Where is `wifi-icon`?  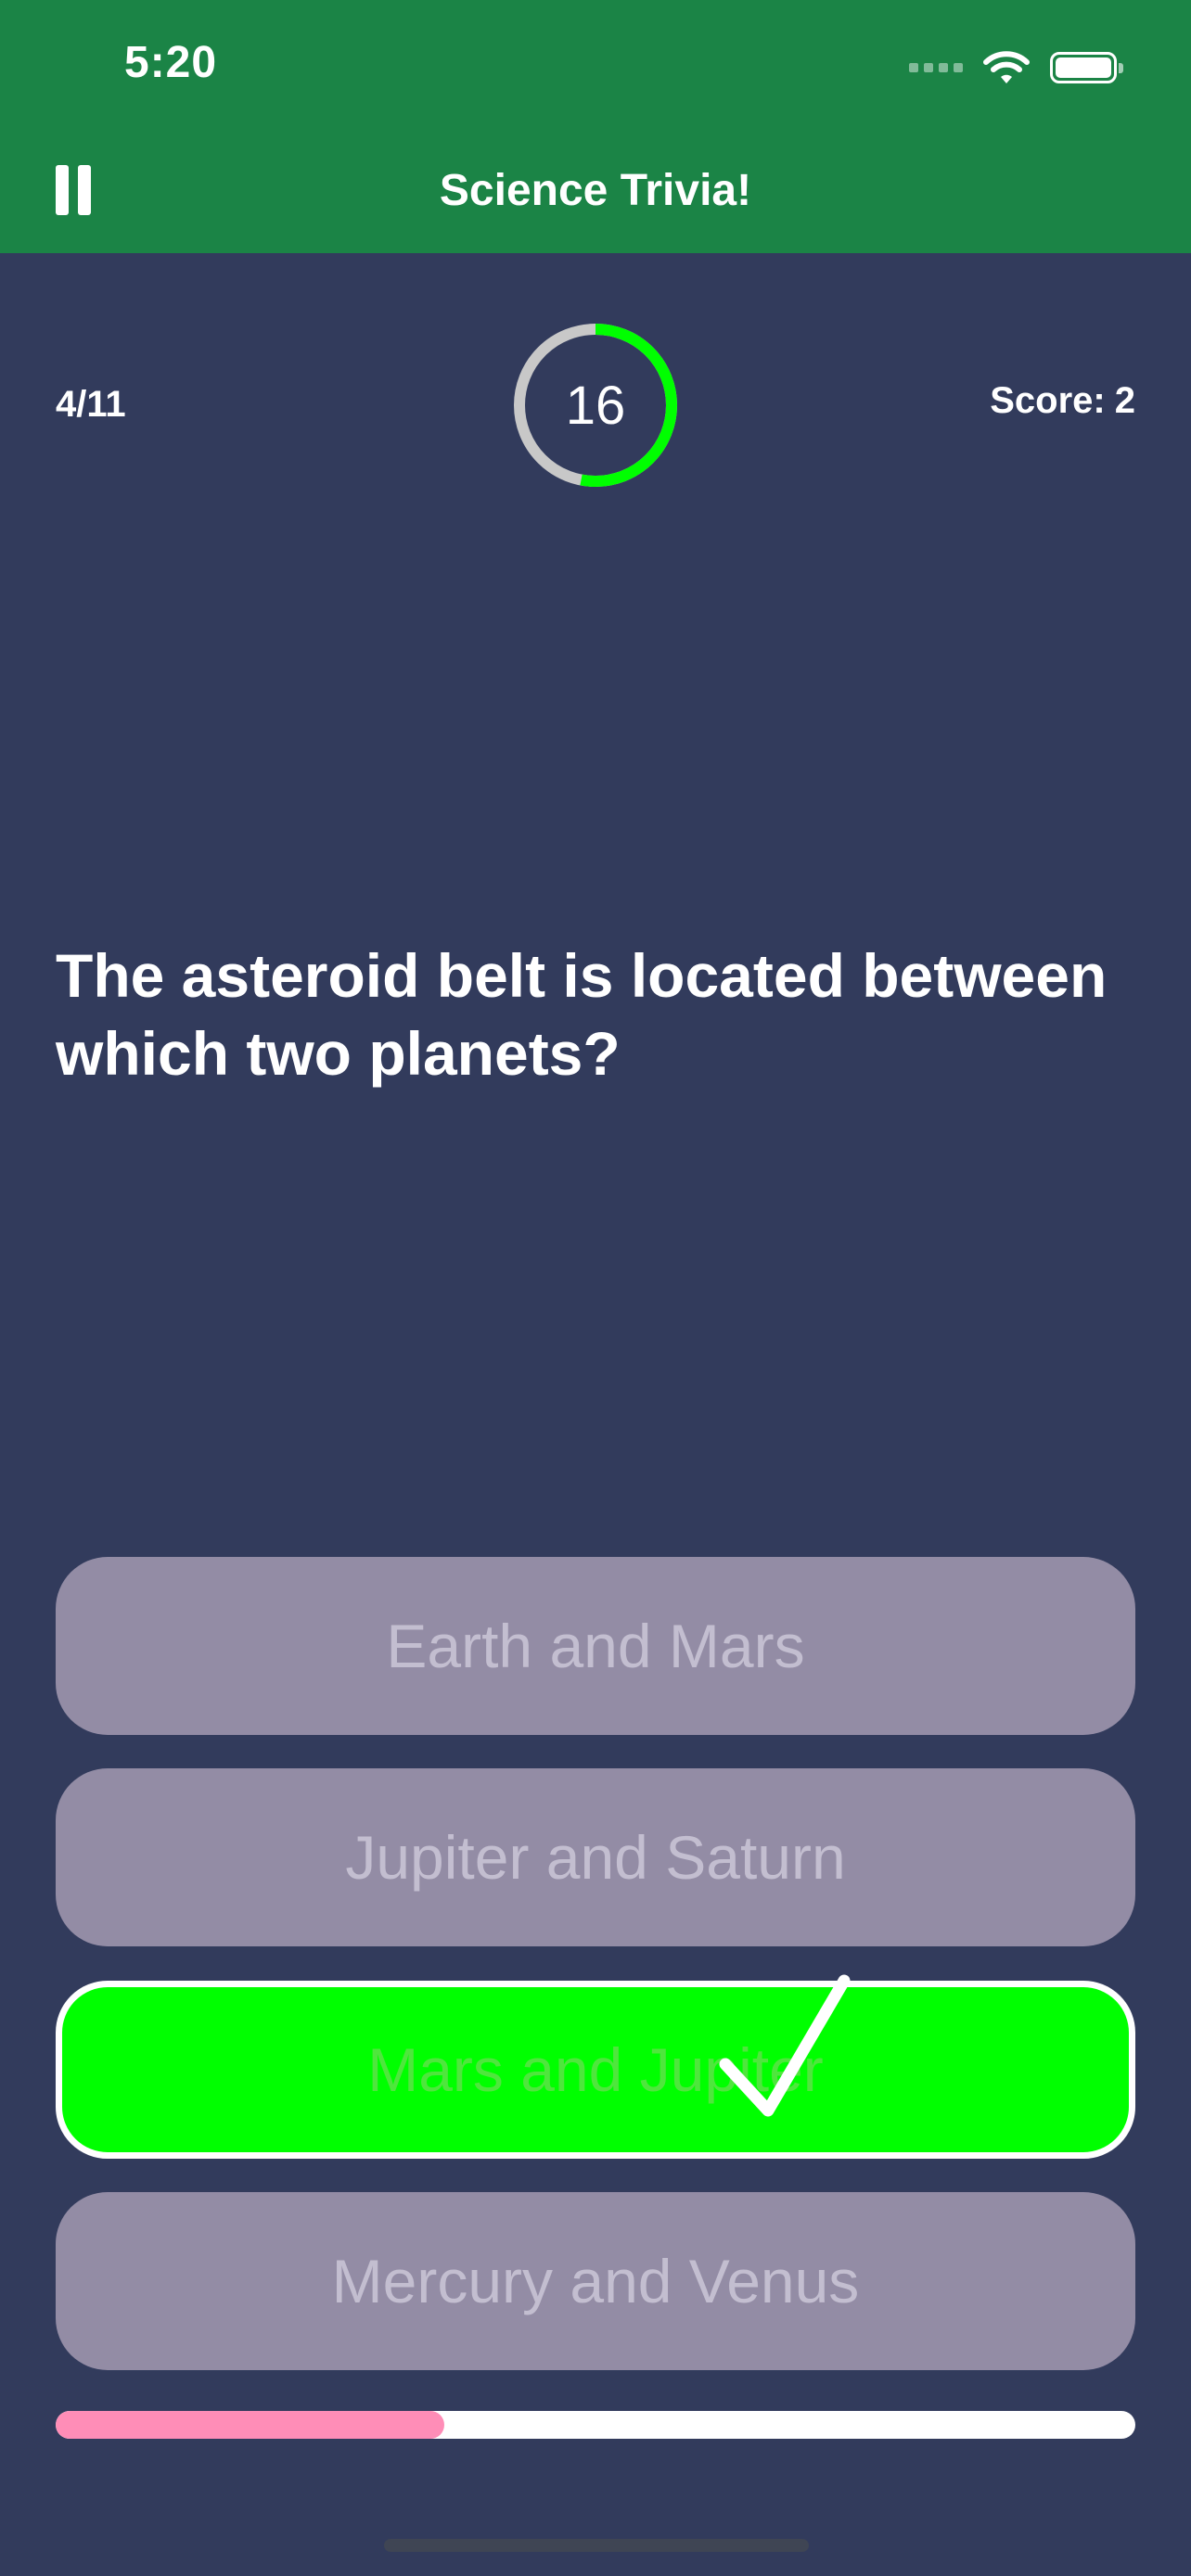
wifi-icon is located at coordinates (1007, 67).